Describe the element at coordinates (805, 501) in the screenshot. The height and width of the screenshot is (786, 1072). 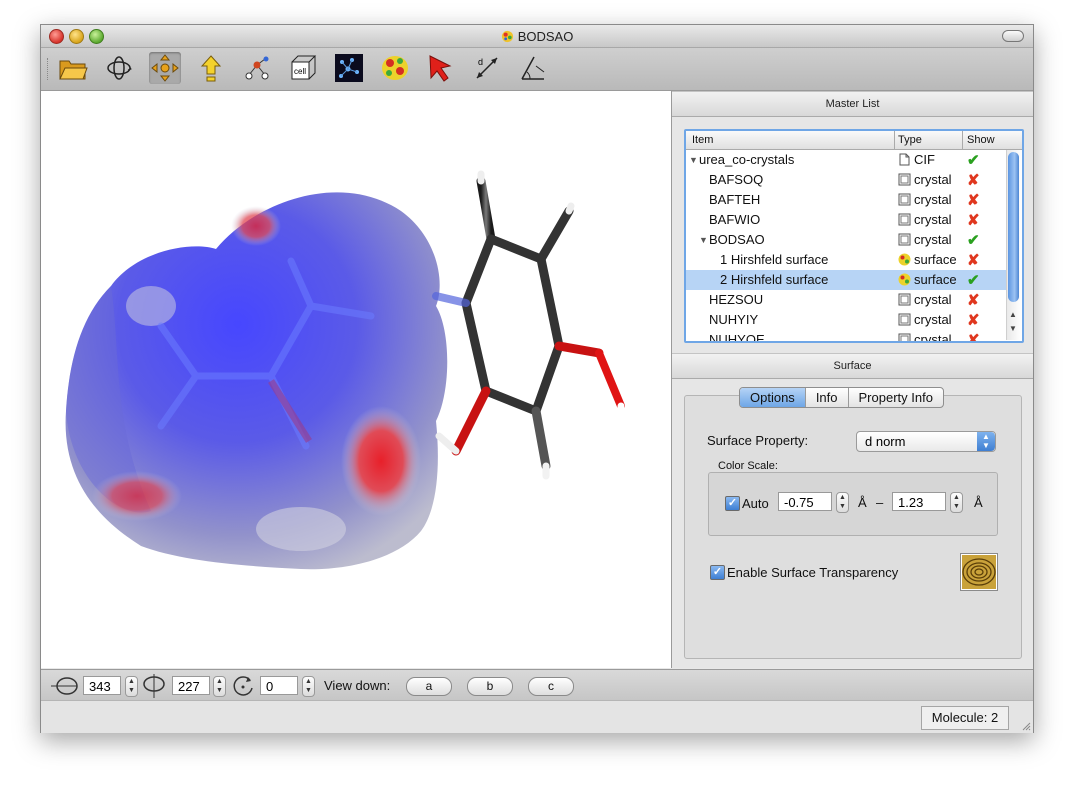
I see `color-scale-min-input: -0.75` at that location.